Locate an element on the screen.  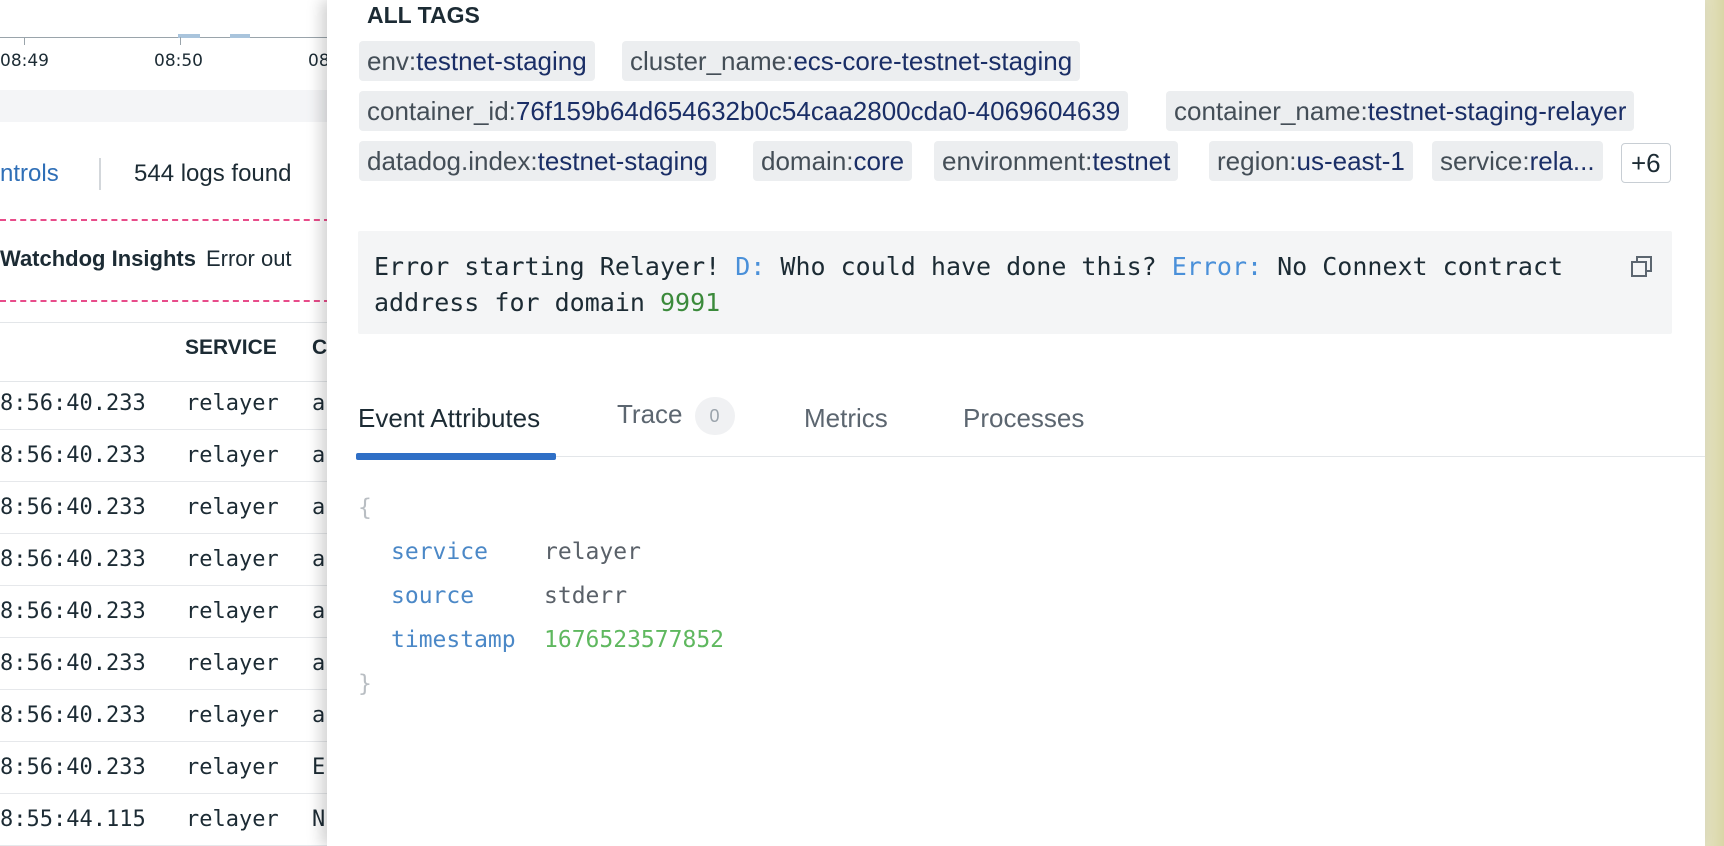
table-row: 8:55:44.115 relayer N is located at coordinates (165, 820).